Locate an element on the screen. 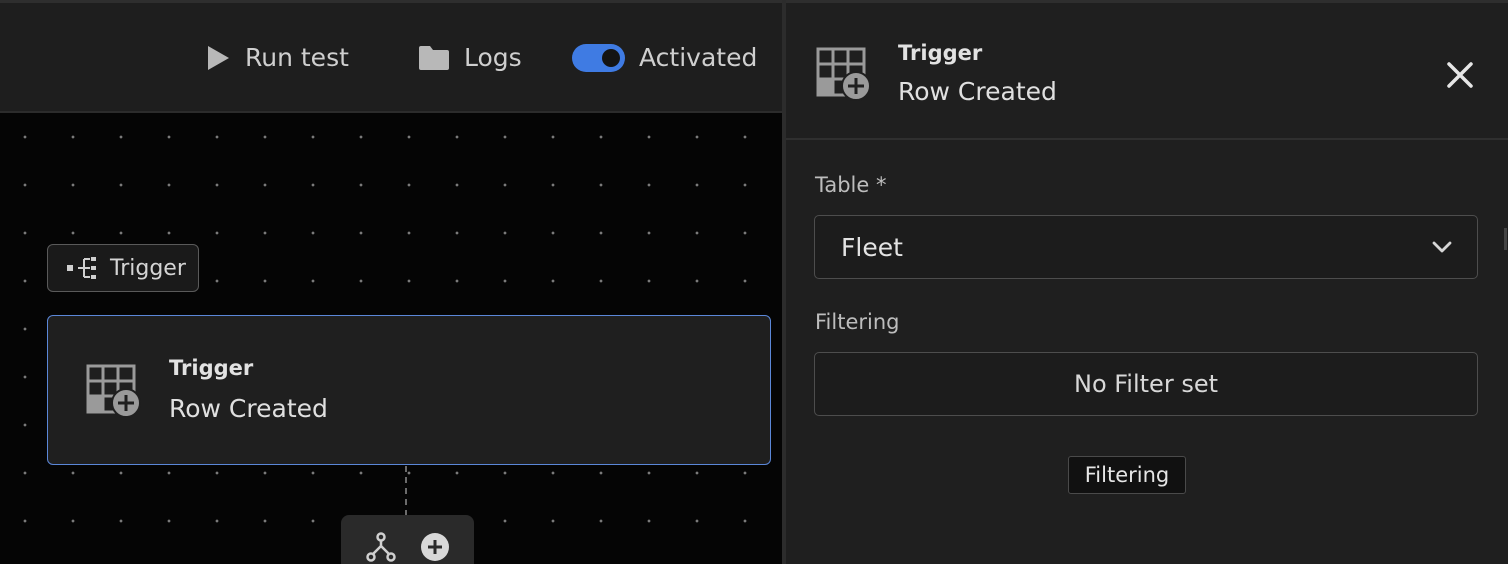 The height and width of the screenshot is (564, 1508). node-action-bar is located at coordinates (407, 539).